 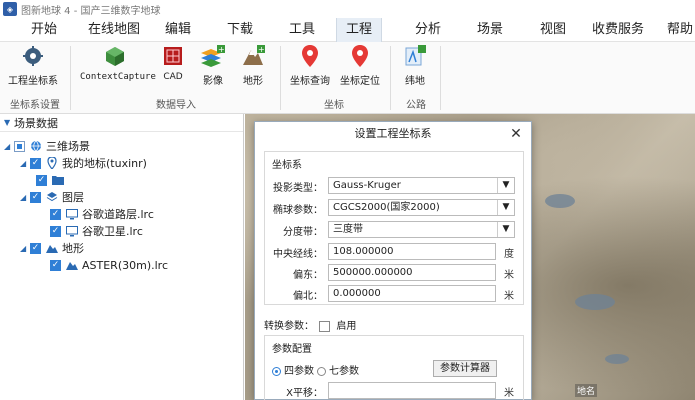 What do you see at coordinates (121, 123) in the screenshot?
I see `panel-header: ▼ 场景数据` at bounding box center [121, 123].